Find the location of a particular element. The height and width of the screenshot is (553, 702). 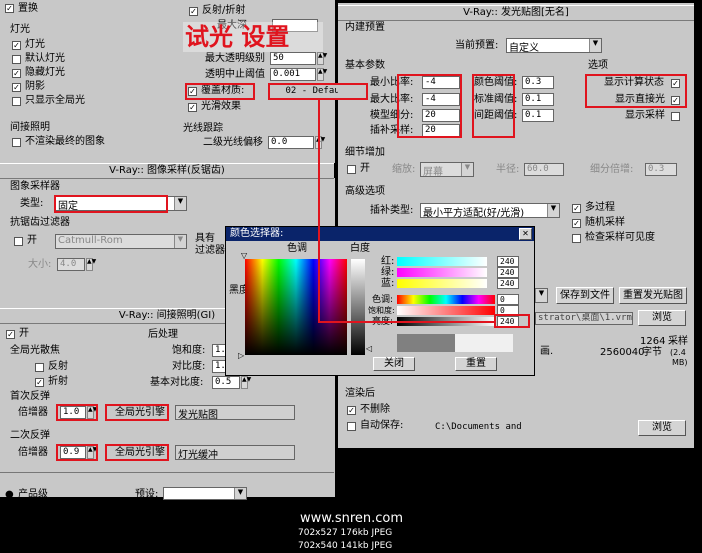

current-preset-dropdown: 自定义 ▼ is located at coordinates (554, 46).